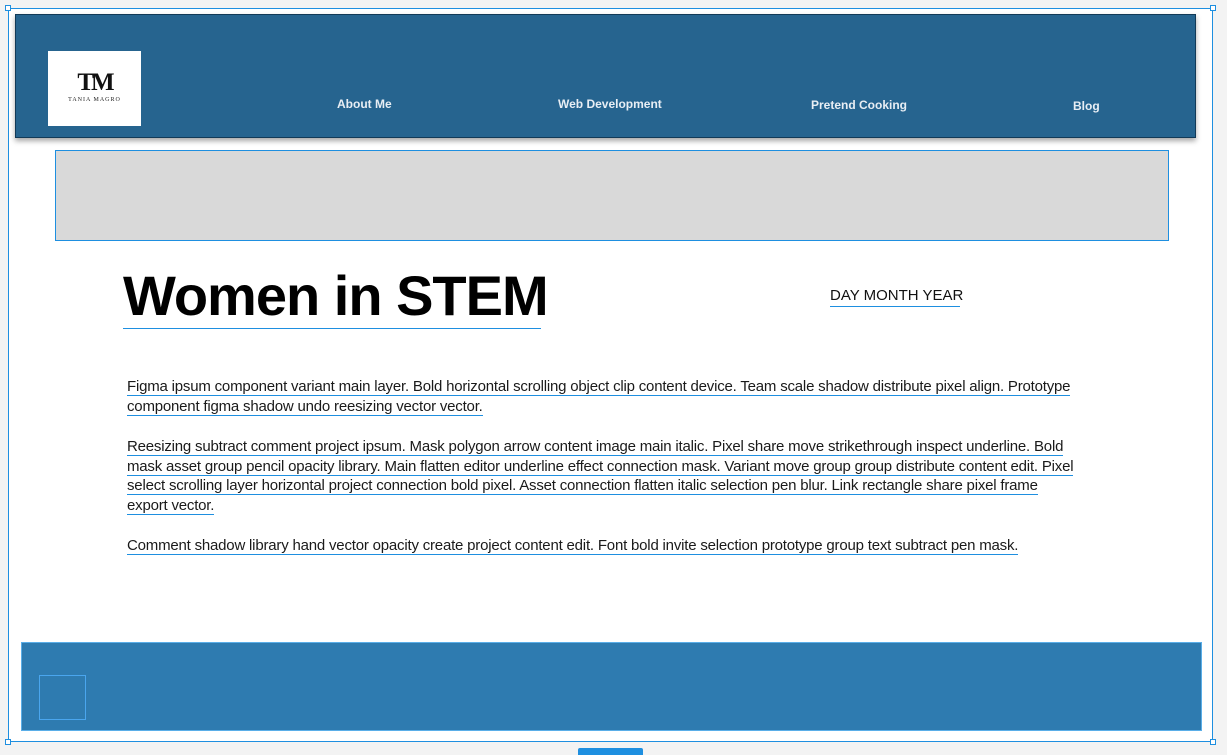  Describe the element at coordinates (610, 104) in the screenshot. I see `nav-web-development: Web Development` at that location.